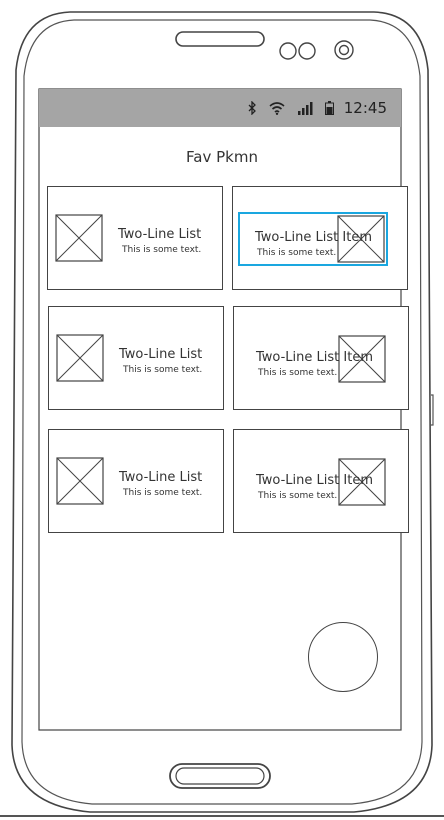  I want to click on list-item-selected: Two-Line List Item This is some text., so click(320, 238).